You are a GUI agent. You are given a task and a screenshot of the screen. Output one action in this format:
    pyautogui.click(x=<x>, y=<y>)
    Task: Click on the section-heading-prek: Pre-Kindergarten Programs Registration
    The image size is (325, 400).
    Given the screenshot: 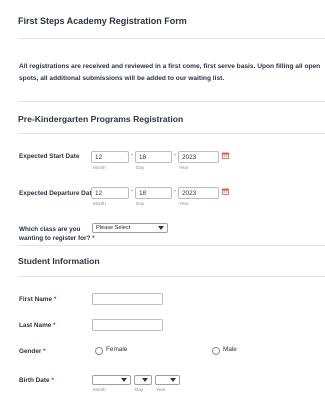 What is the action you would take?
    pyautogui.click(x=101, y=119)
    